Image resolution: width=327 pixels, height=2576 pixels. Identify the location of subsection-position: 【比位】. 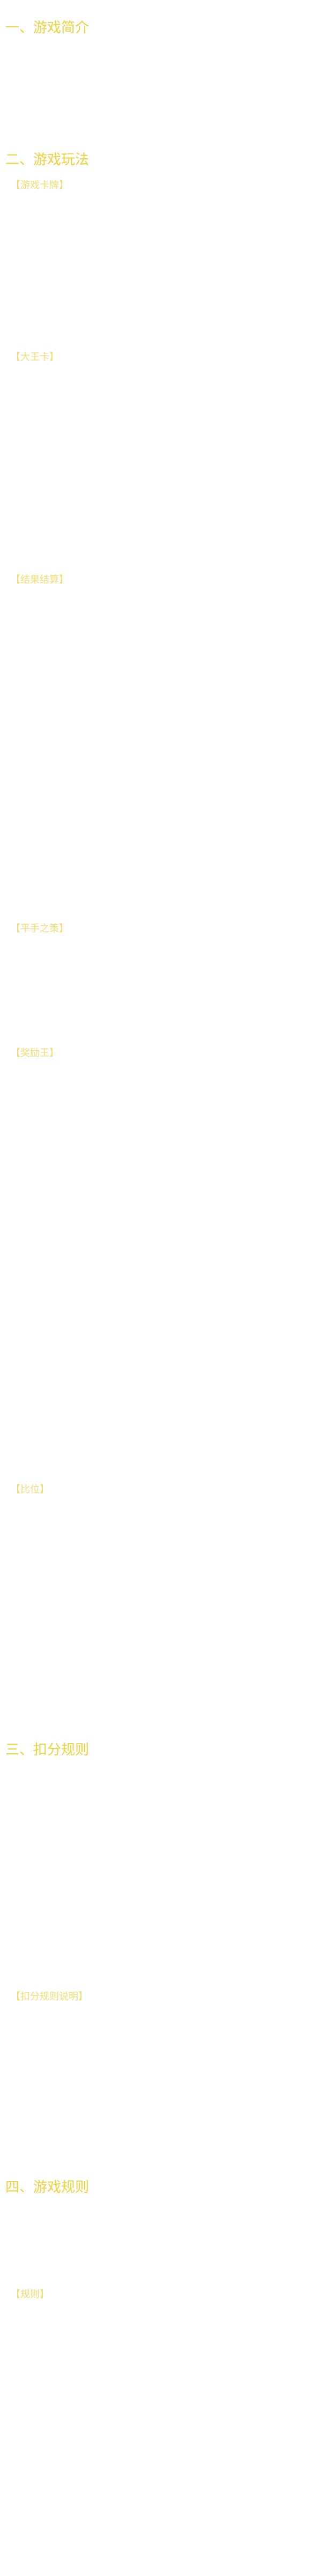
(30, 1489).